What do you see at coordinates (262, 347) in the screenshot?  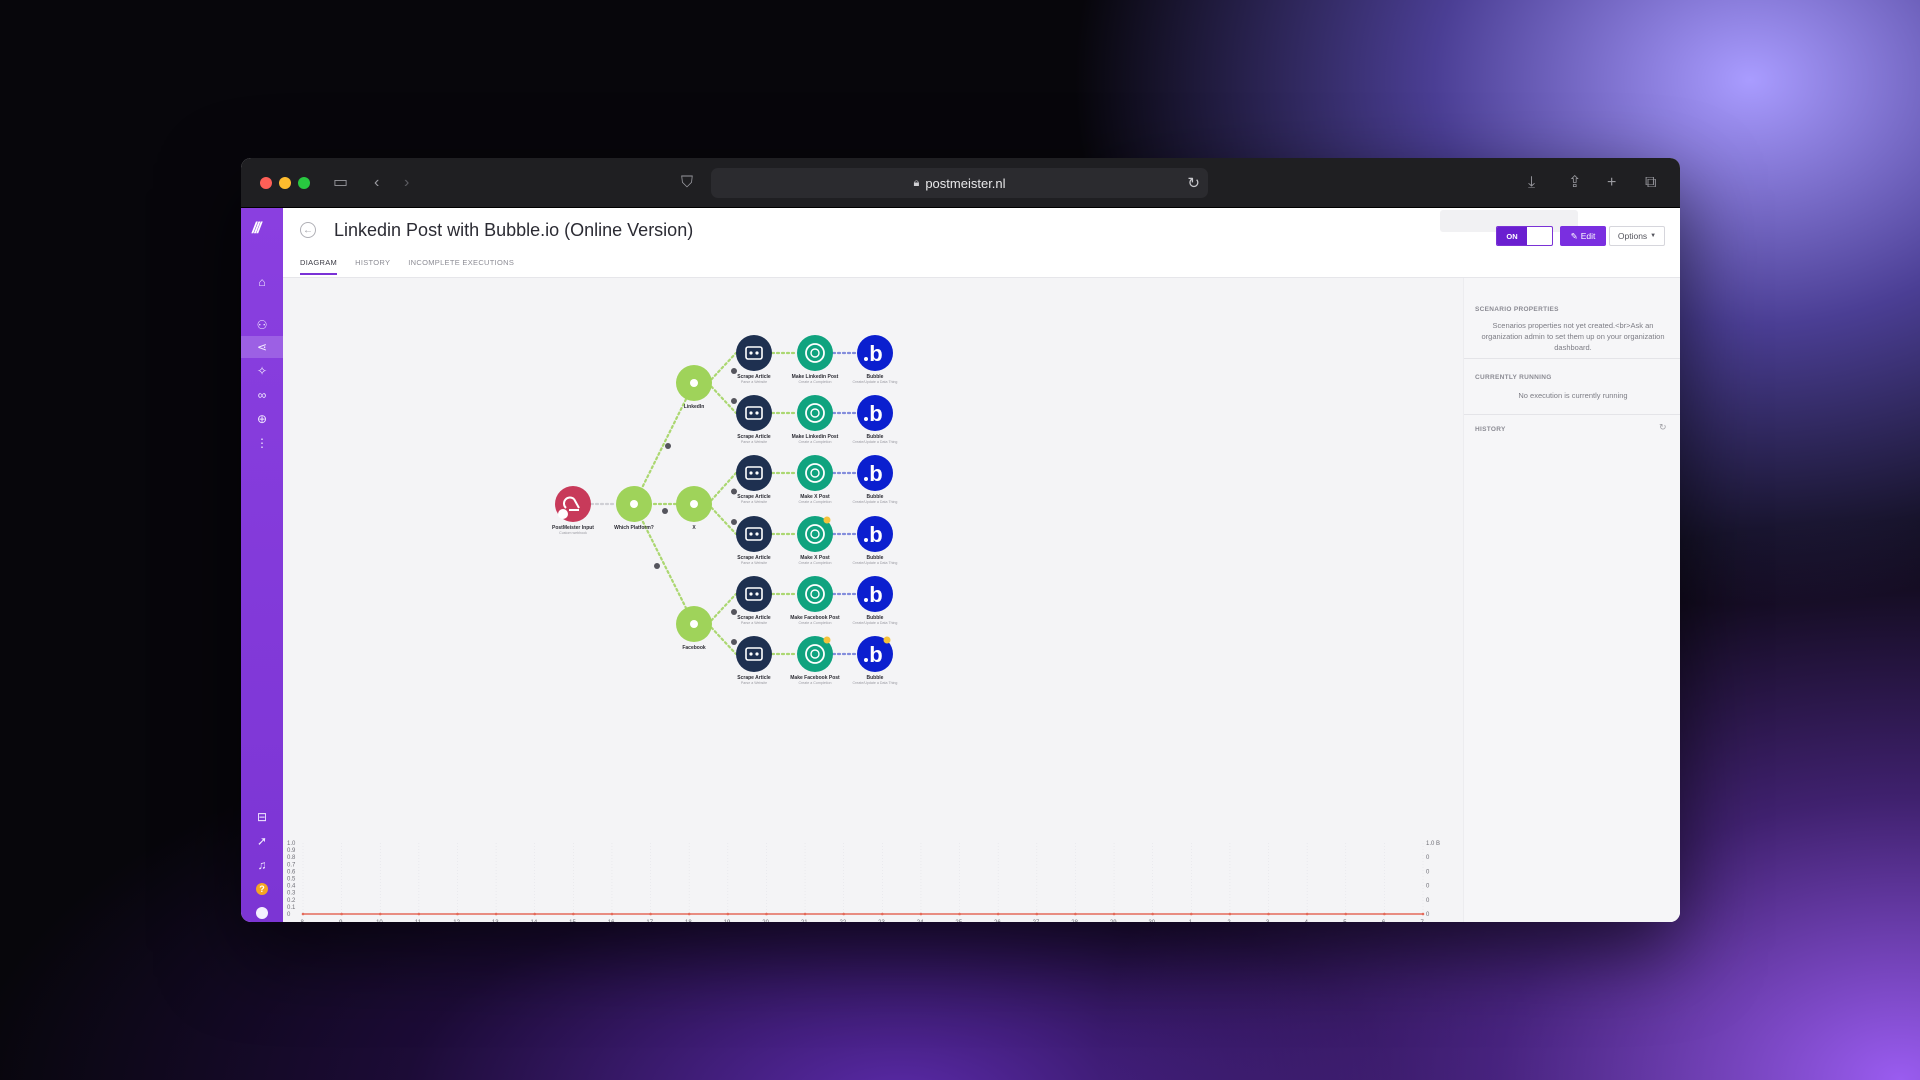 I see `share-icon: ⋖` at bounding box center [262, 347].